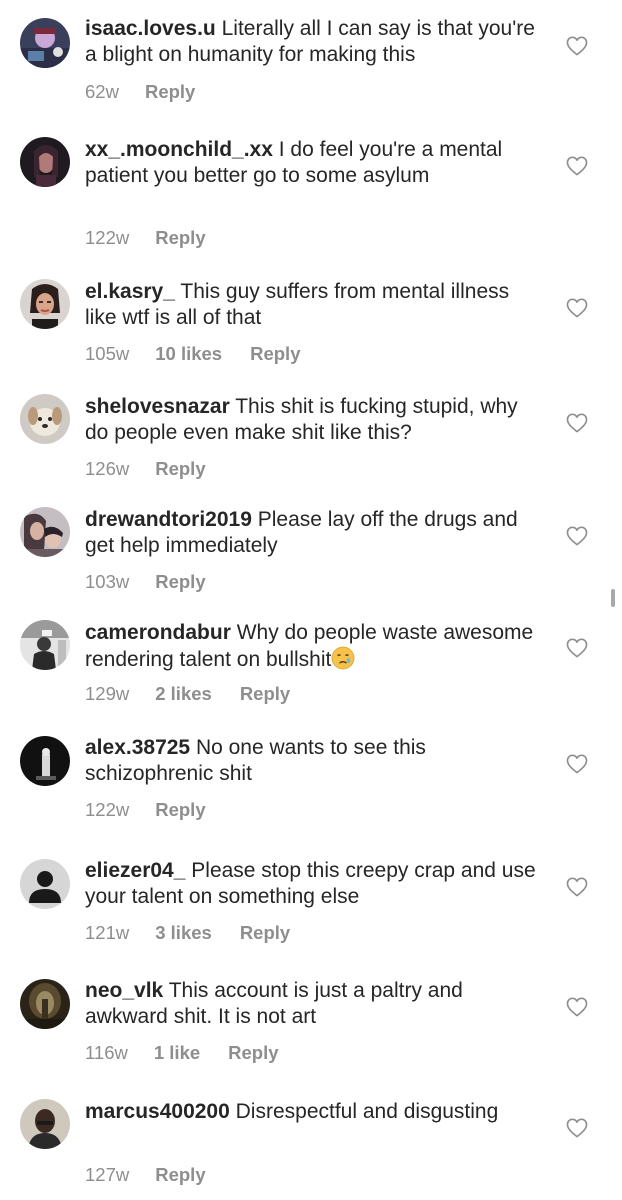  Describe the element at coordinates (367, 1111) in the screenshot. I see `comment-body: Disrespectful and disgusting` at that location.